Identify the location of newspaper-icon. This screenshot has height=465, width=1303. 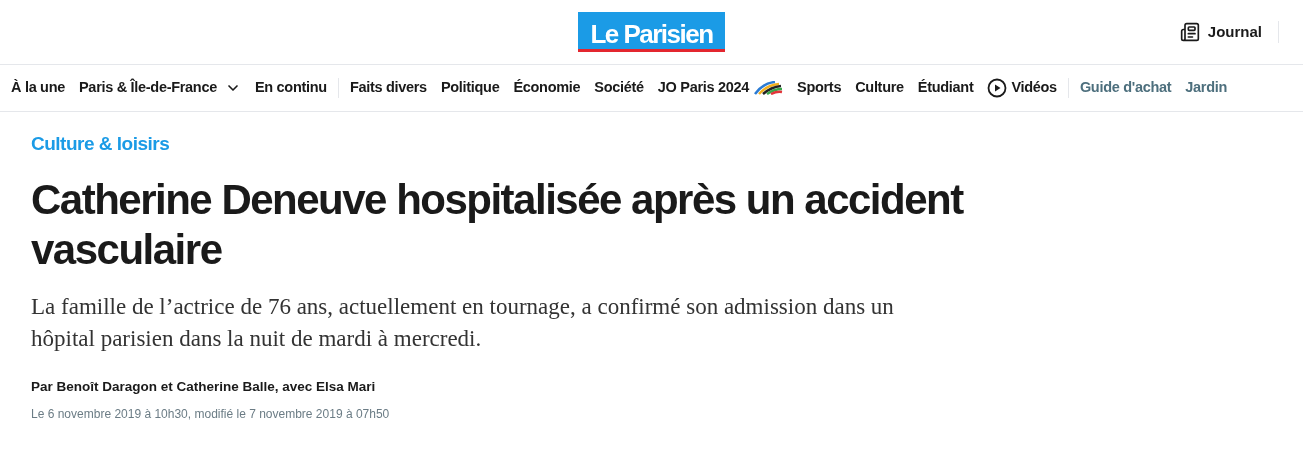
(1189, 32).